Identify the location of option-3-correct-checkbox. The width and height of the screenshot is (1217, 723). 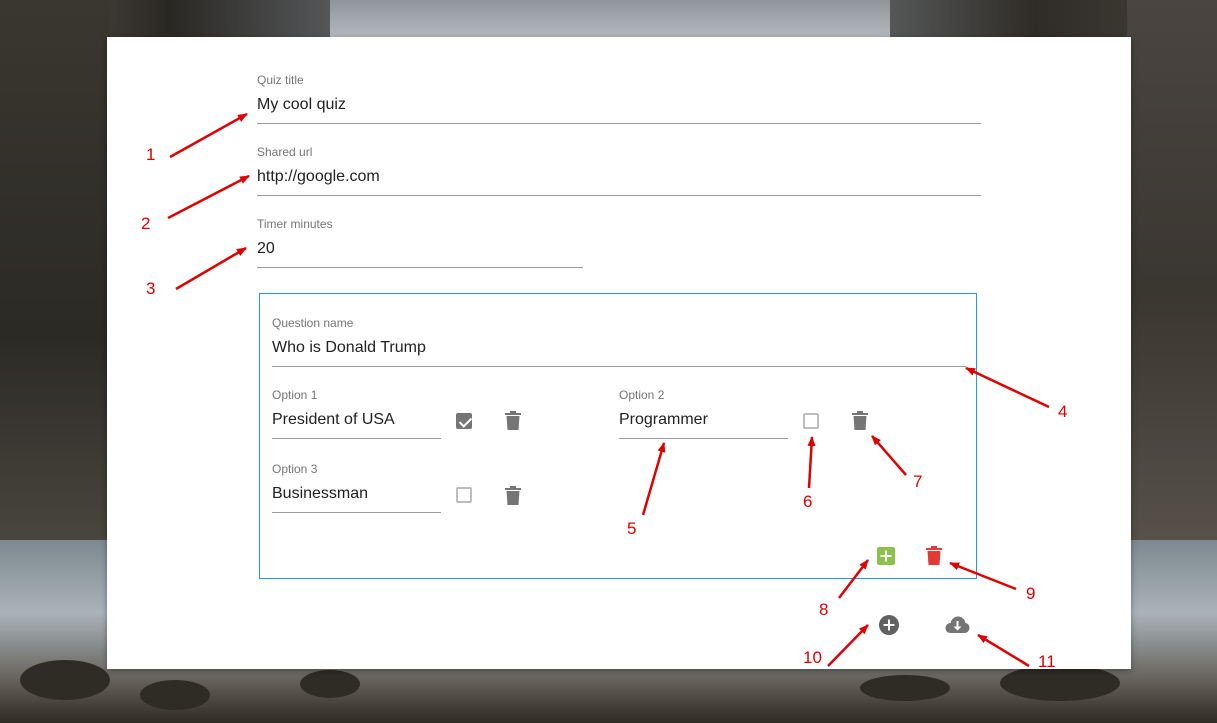
(464, 495).